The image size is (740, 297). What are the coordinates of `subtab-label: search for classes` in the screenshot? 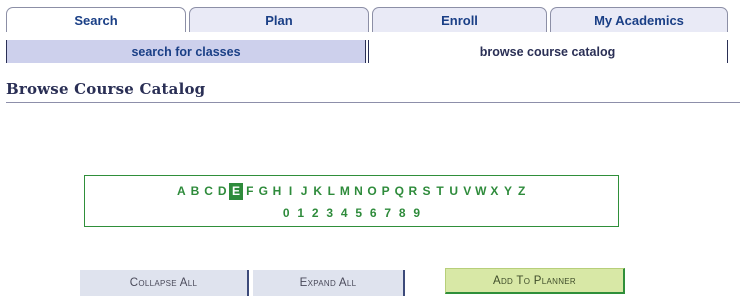 It's located at (186, 51).